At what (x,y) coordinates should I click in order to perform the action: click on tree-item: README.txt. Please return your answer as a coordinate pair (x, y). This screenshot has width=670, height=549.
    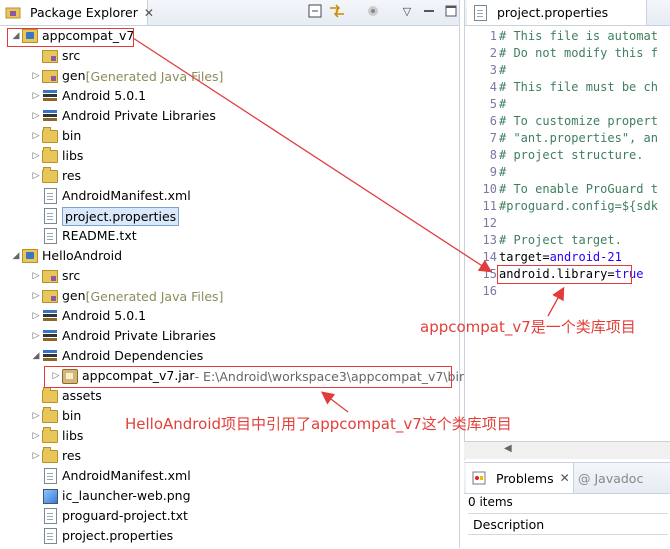
    Looking at the image, I should click on (229, 236).